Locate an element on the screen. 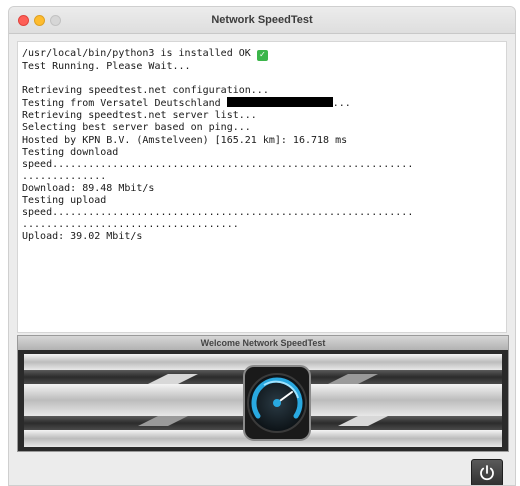 Image resolution: width=520 pixels, height=486 pixels. power-icon is located at coordinates (487, 473).